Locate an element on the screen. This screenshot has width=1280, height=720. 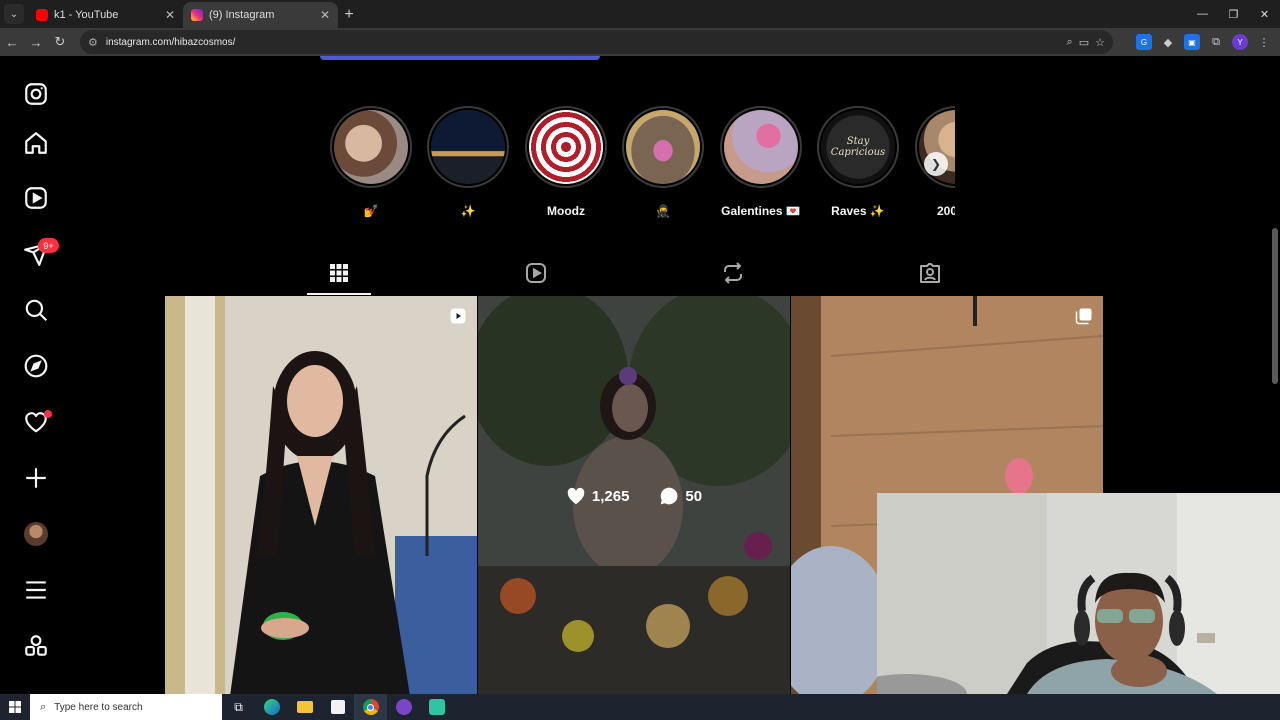
install-icon: ▭ is located at coordinates (1084, 42).